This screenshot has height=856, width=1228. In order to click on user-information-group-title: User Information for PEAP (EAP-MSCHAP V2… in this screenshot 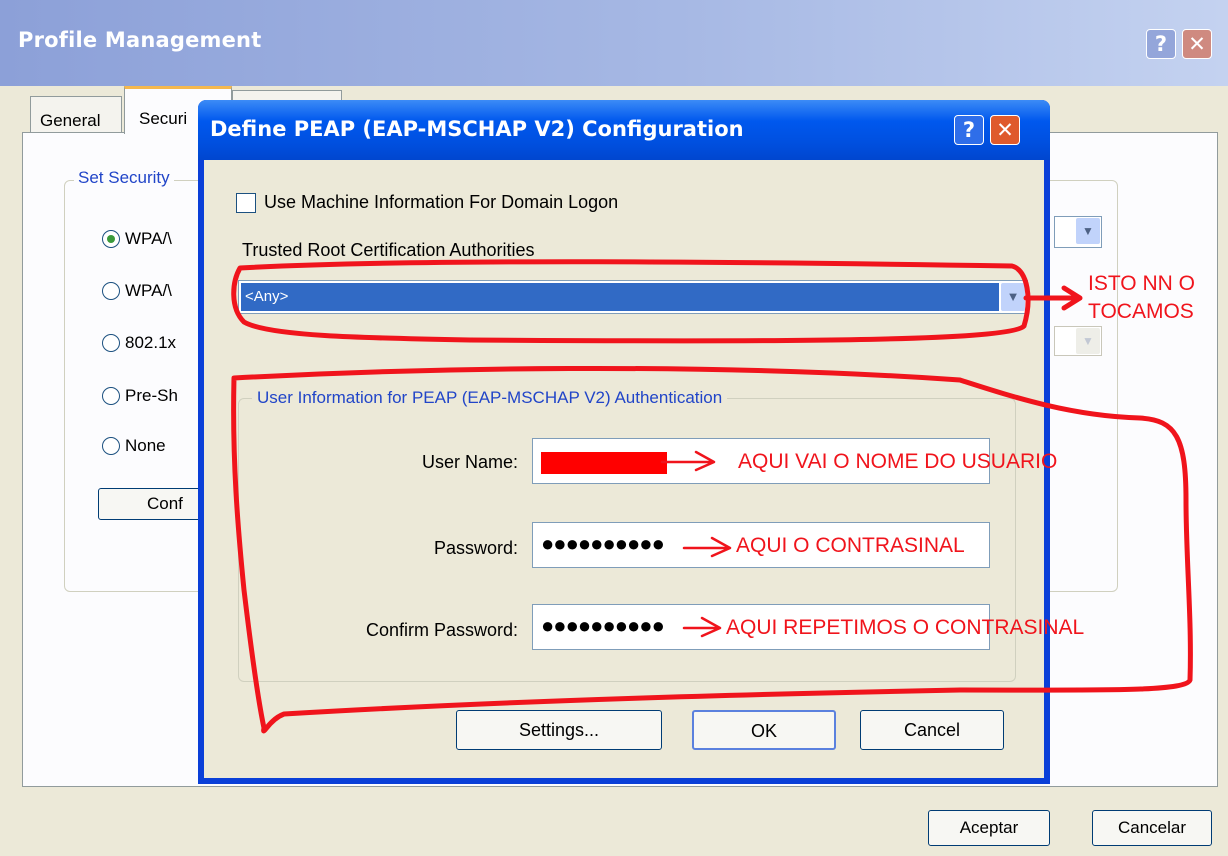, I will do `click(490, 398)`.